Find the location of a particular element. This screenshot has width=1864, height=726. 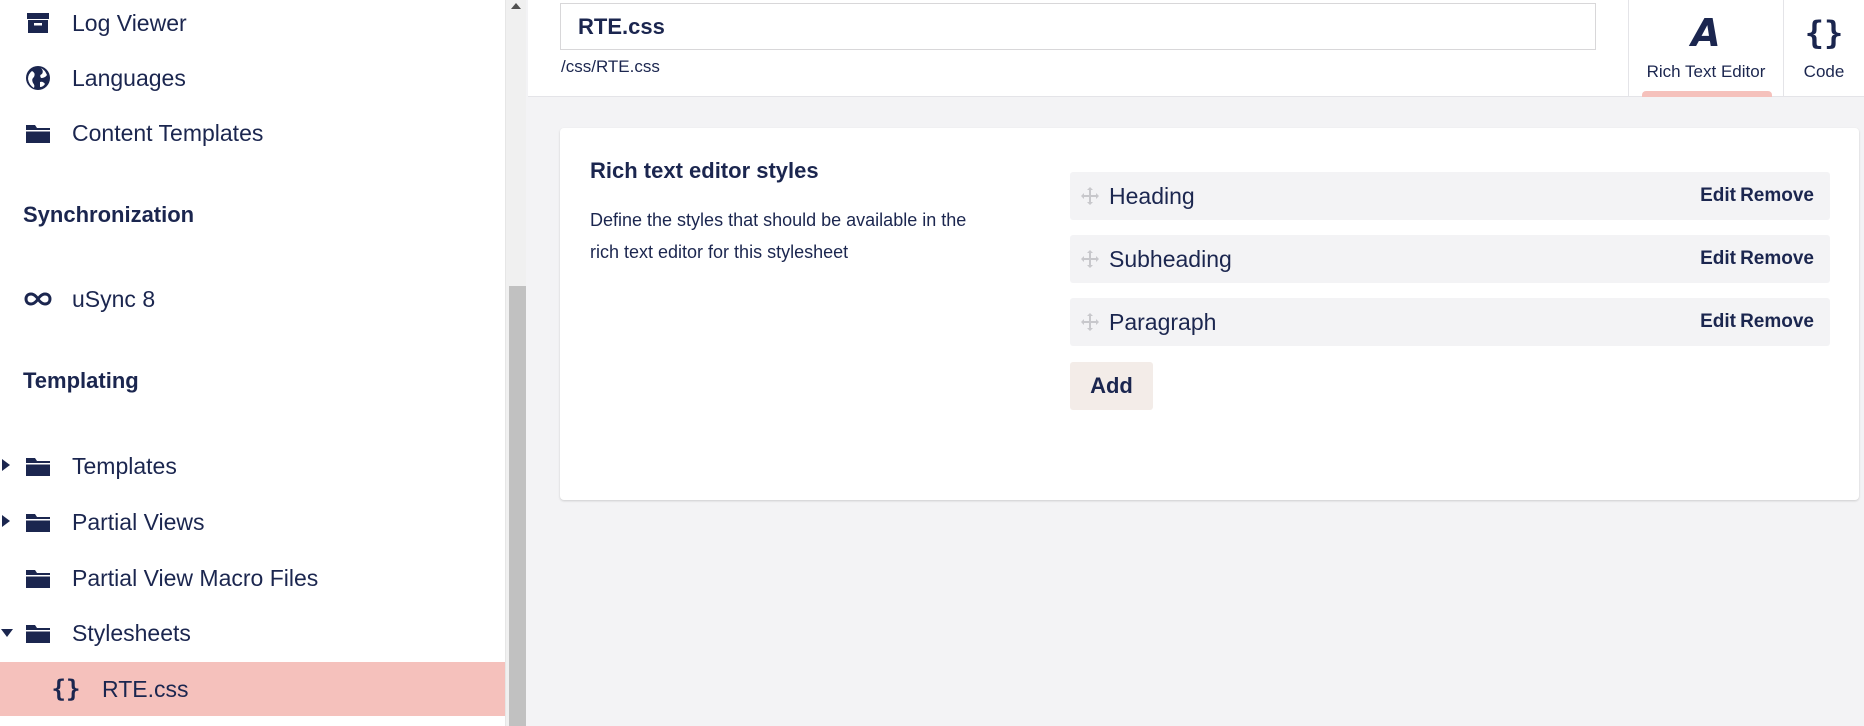

tree-item-partial-view-macro-files: Partial View Macro Files is located at coordinates (252, 578).